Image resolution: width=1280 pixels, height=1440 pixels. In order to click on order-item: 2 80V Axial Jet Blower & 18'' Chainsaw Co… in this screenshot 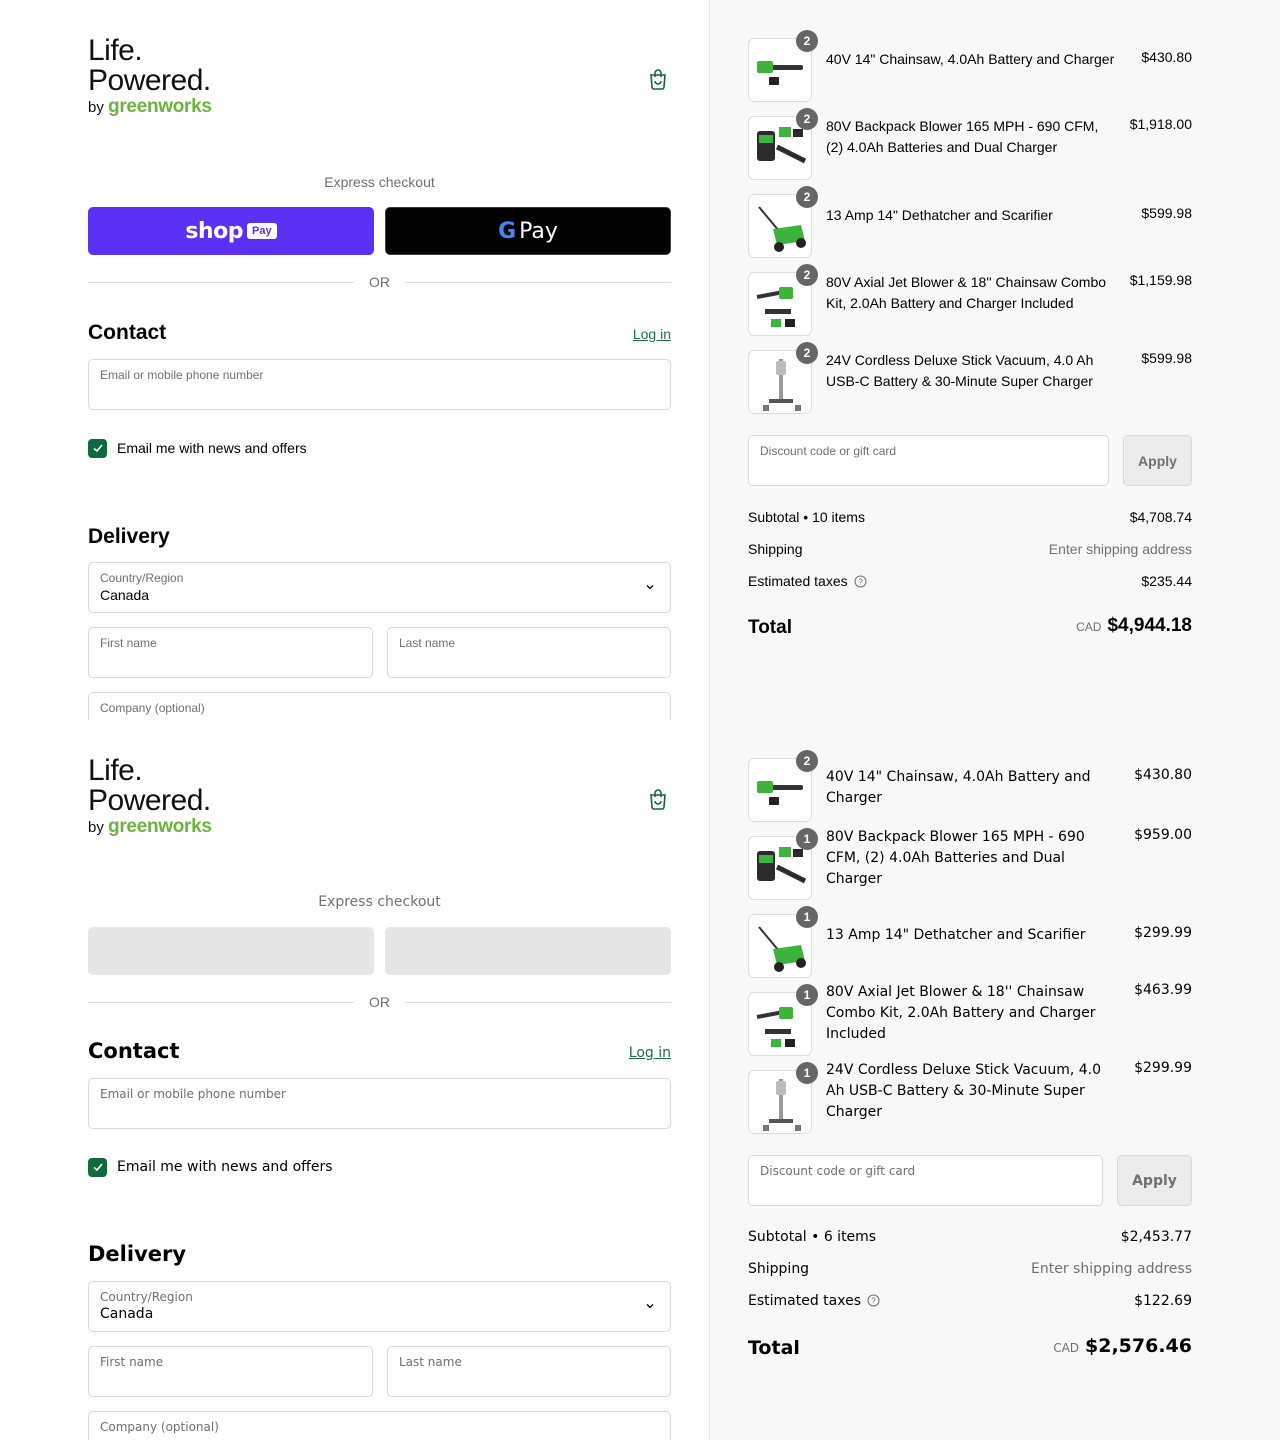, I will do `click(970, 300)`.